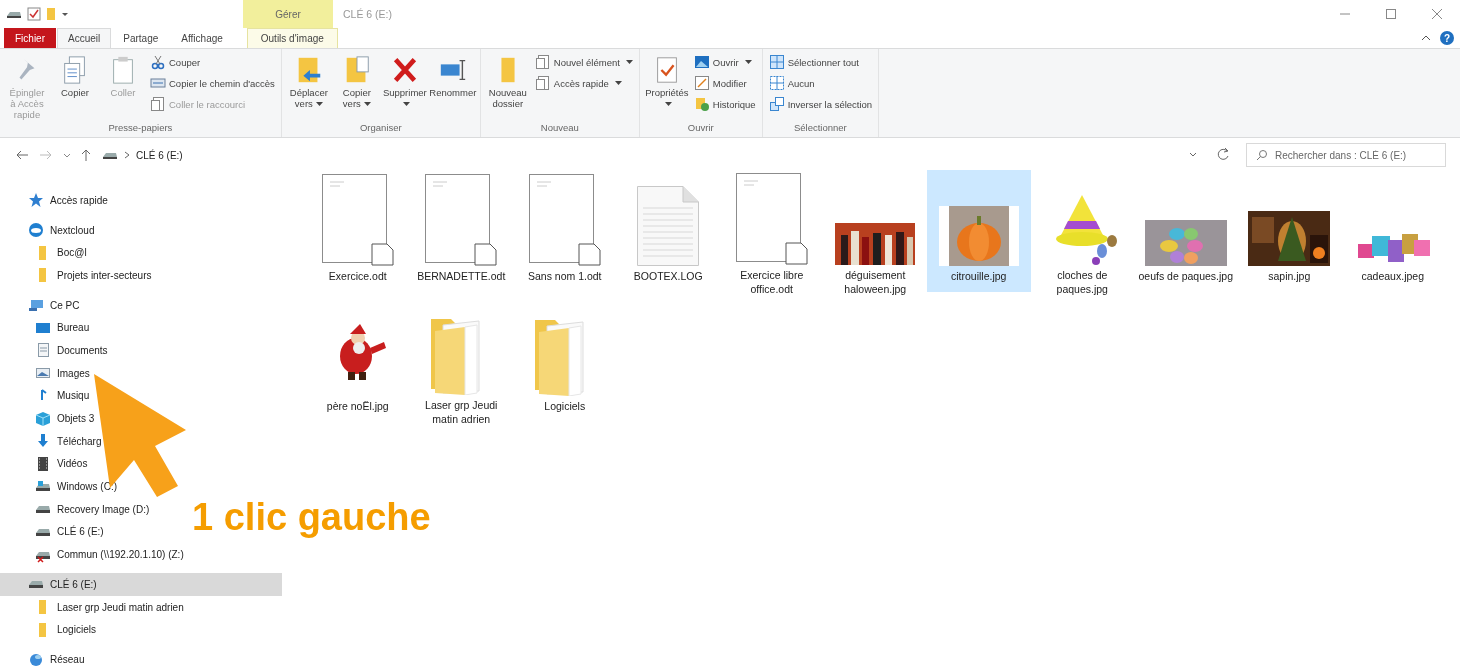  What do you see at coordinates (1447, 38) in the screenshot?
I see `help-button: ?` at bounding box center [1447, 38].